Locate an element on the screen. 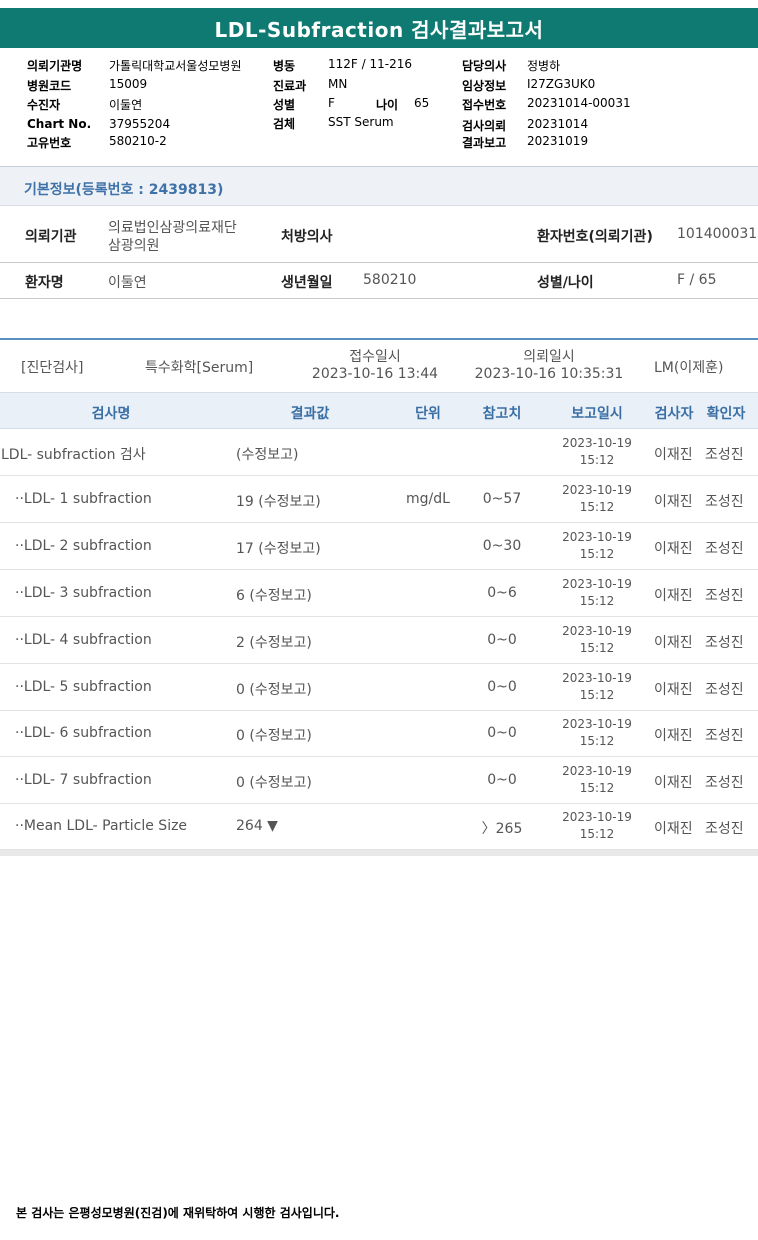 The image size is (758, 1240). referral-org-label: 의뢰기관 is located at coordinates (51, 237).